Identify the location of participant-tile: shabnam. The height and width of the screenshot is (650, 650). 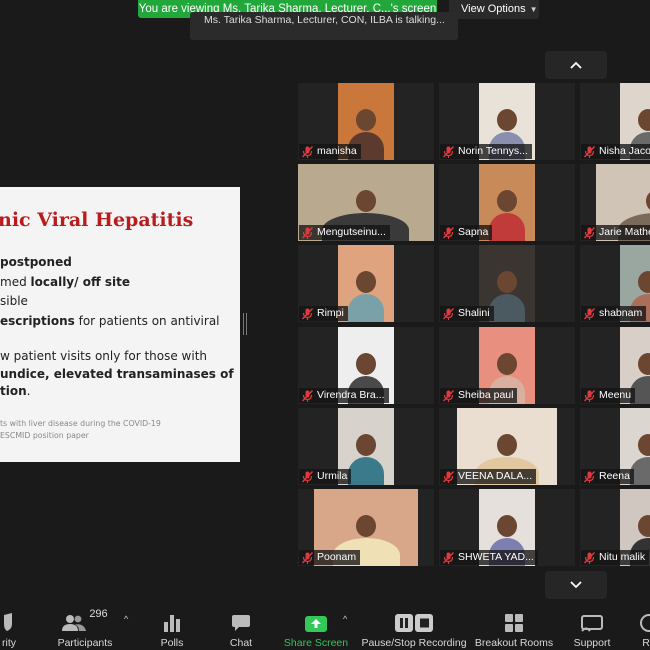
(615, 283).